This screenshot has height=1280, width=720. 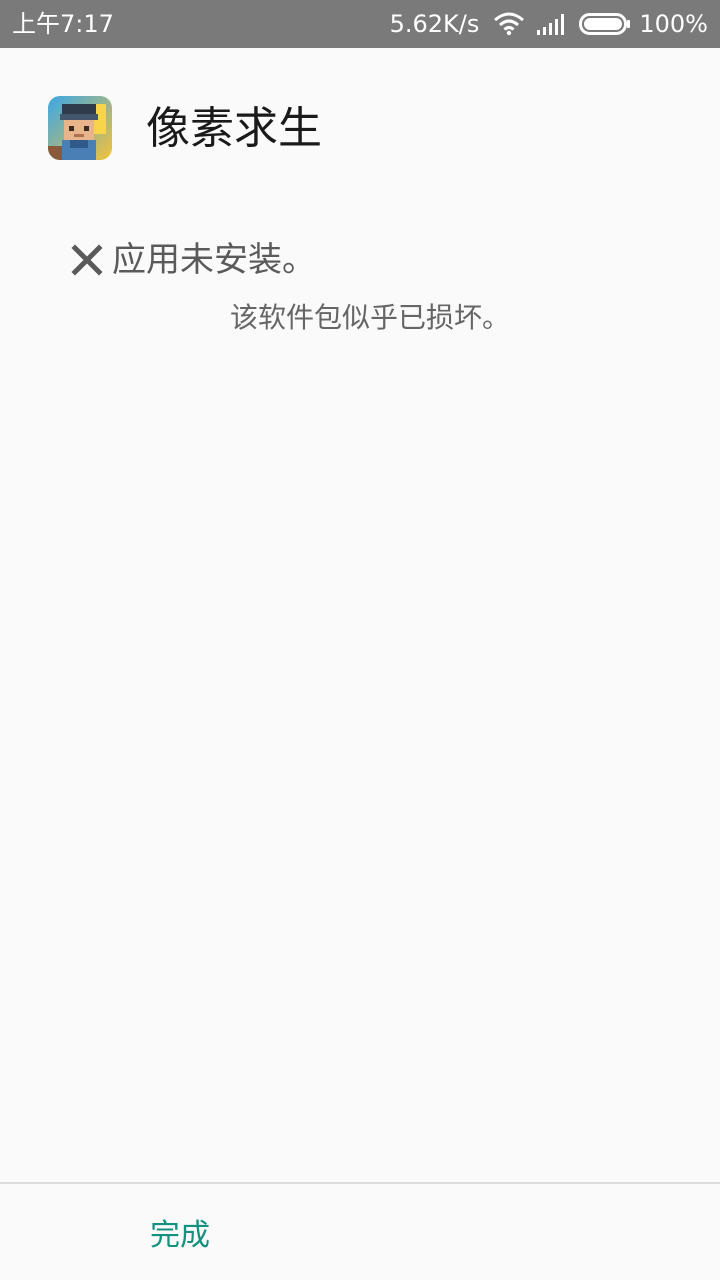 I want to click on result-detail: 该软件包似乎已损坏。, so click(x=369, y=317).